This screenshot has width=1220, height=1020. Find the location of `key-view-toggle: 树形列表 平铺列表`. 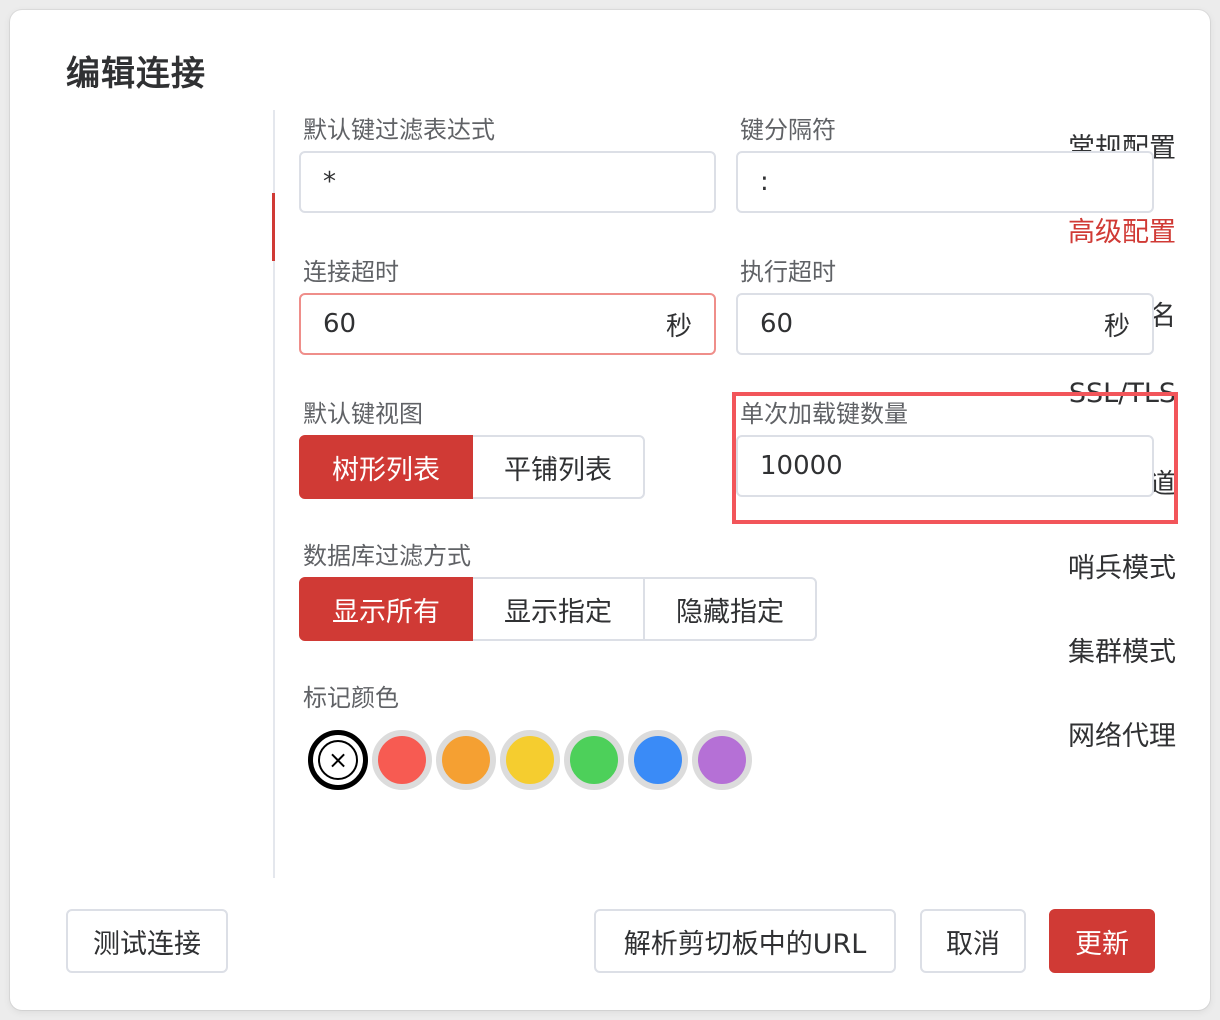

key-view-toggle: 树形列表 平铺列表 is located at coordinates (472, 467).